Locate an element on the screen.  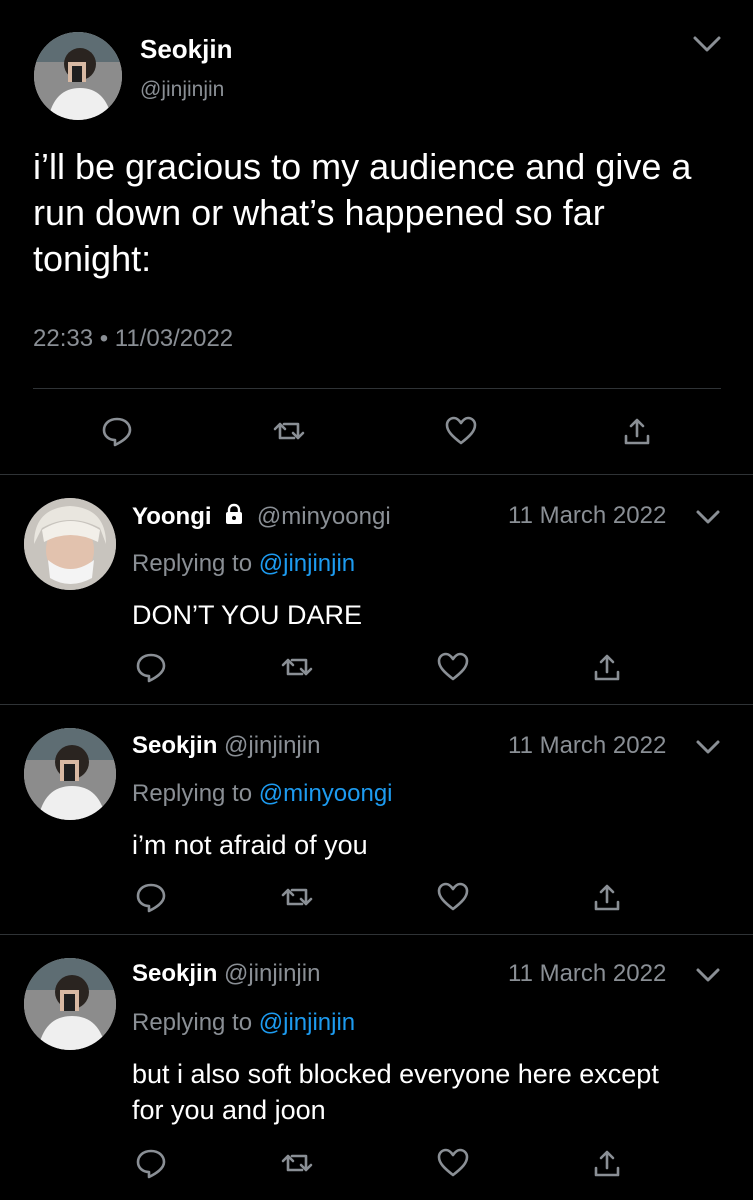
tweet-text: i’m not afraid of you is located at coordinates (250, 845).